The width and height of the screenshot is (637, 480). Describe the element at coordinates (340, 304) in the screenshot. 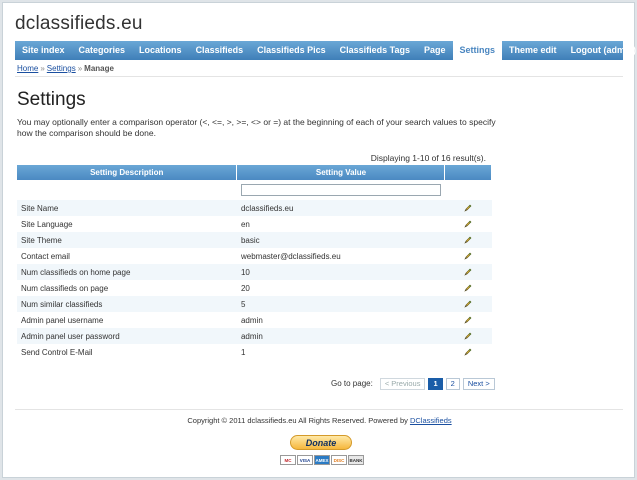

I see `setting-value: 5` at that location.